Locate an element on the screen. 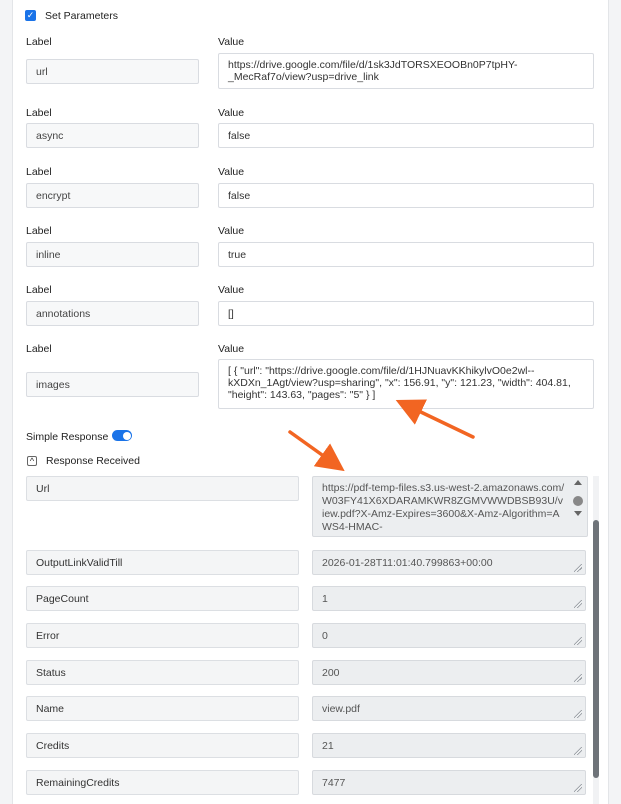 Image resolution: width=621 pixels, height=804 pixels. arrow-to-url-response is located at coordinates (316, 451).